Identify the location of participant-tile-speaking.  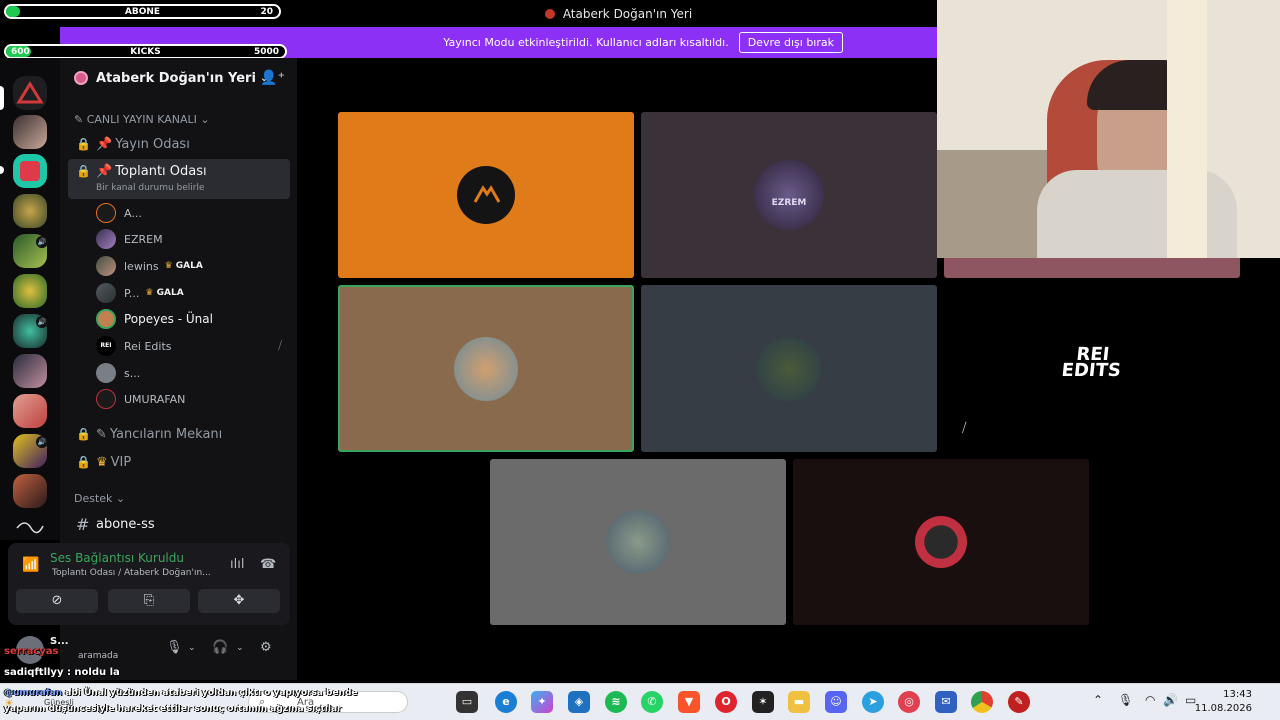
(486, 368).